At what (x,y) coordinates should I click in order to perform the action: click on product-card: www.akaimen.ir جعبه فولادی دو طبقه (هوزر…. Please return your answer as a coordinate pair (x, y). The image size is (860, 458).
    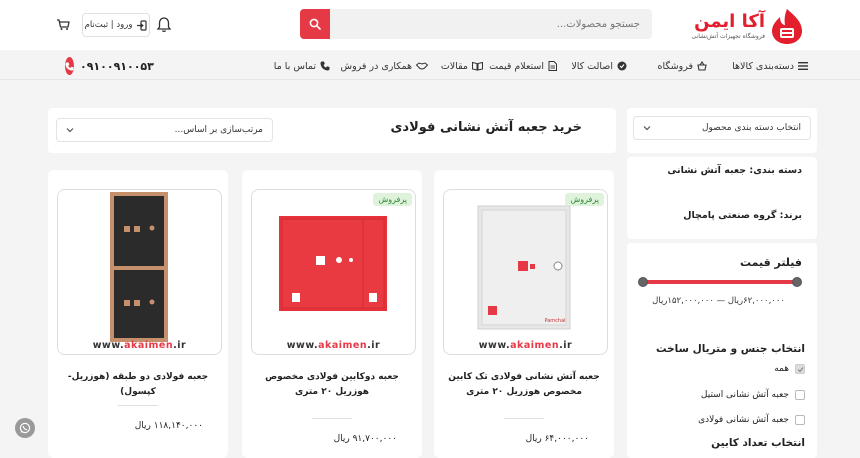
    Looking at the image, I should click on (138, 314).